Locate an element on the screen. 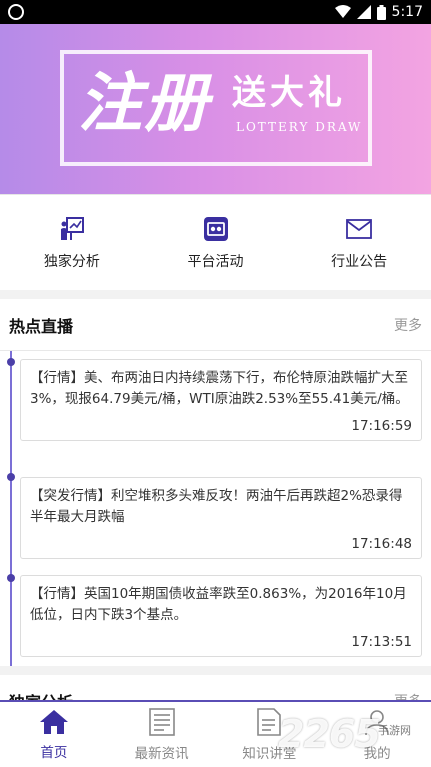 The height and width of the screenshot is (767, 431). news-time: 17:16:48 is located at coordinates (381, 544).